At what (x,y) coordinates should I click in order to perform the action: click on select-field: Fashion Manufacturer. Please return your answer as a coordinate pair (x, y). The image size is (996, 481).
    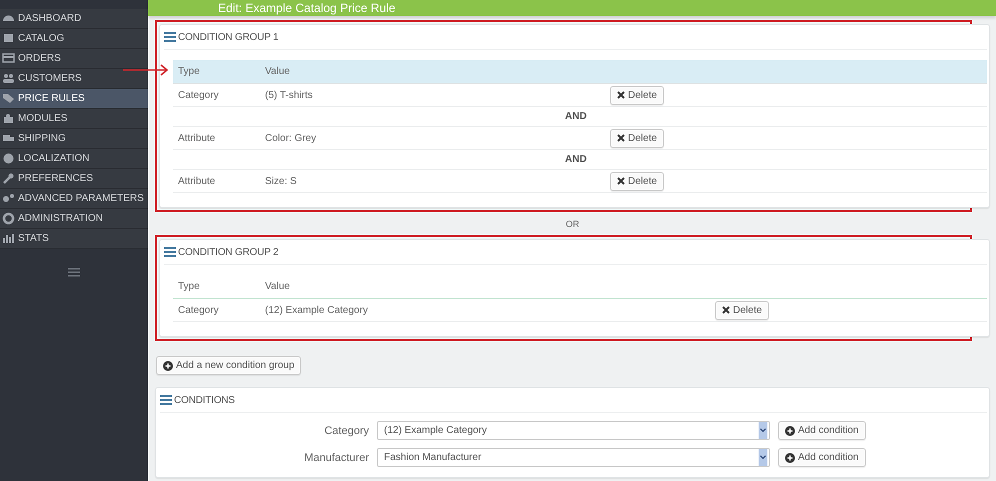
    Looking at the image, I should click on (573, 457).